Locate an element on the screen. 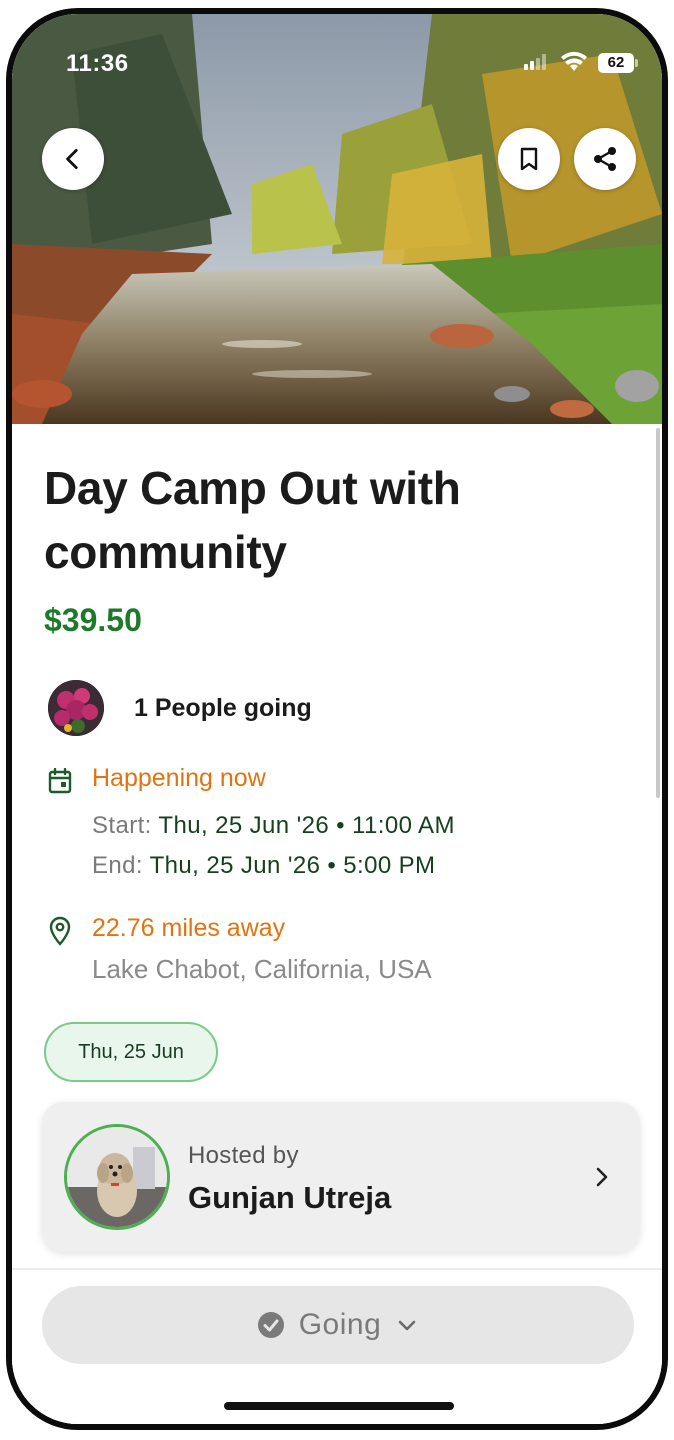 This screenshot has width=674, height=1440. host-avatar is located at coordinates (117, 1177).